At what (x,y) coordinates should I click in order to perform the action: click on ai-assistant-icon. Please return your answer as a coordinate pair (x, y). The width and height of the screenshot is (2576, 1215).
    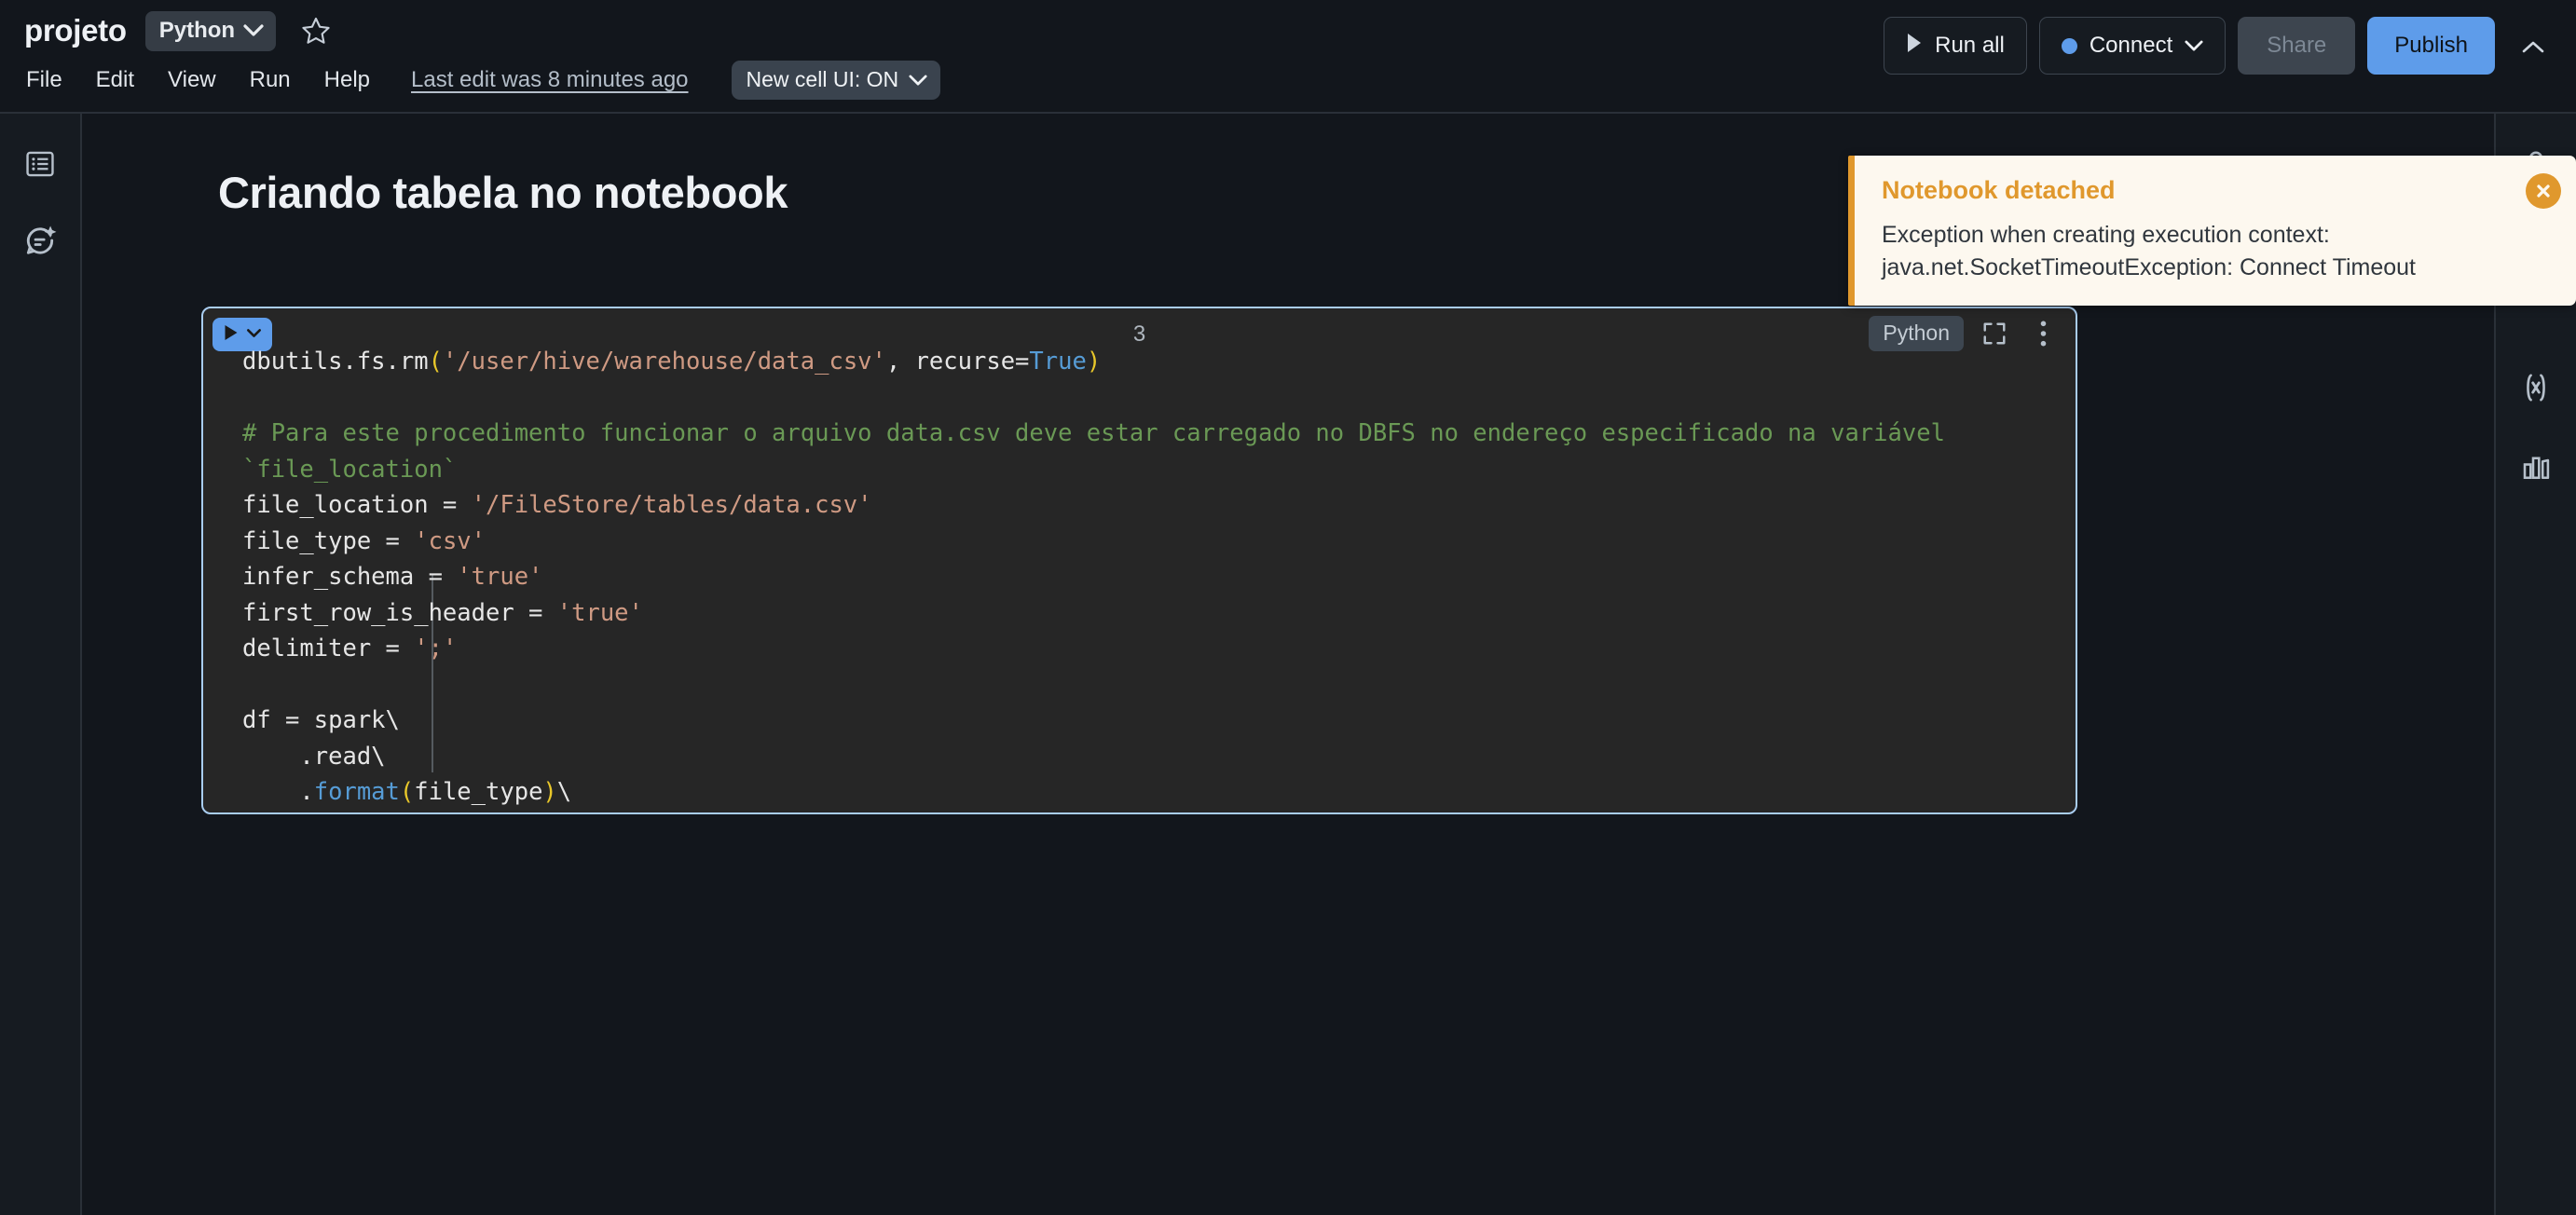
    Looking at the image, I should click on (40, 240).